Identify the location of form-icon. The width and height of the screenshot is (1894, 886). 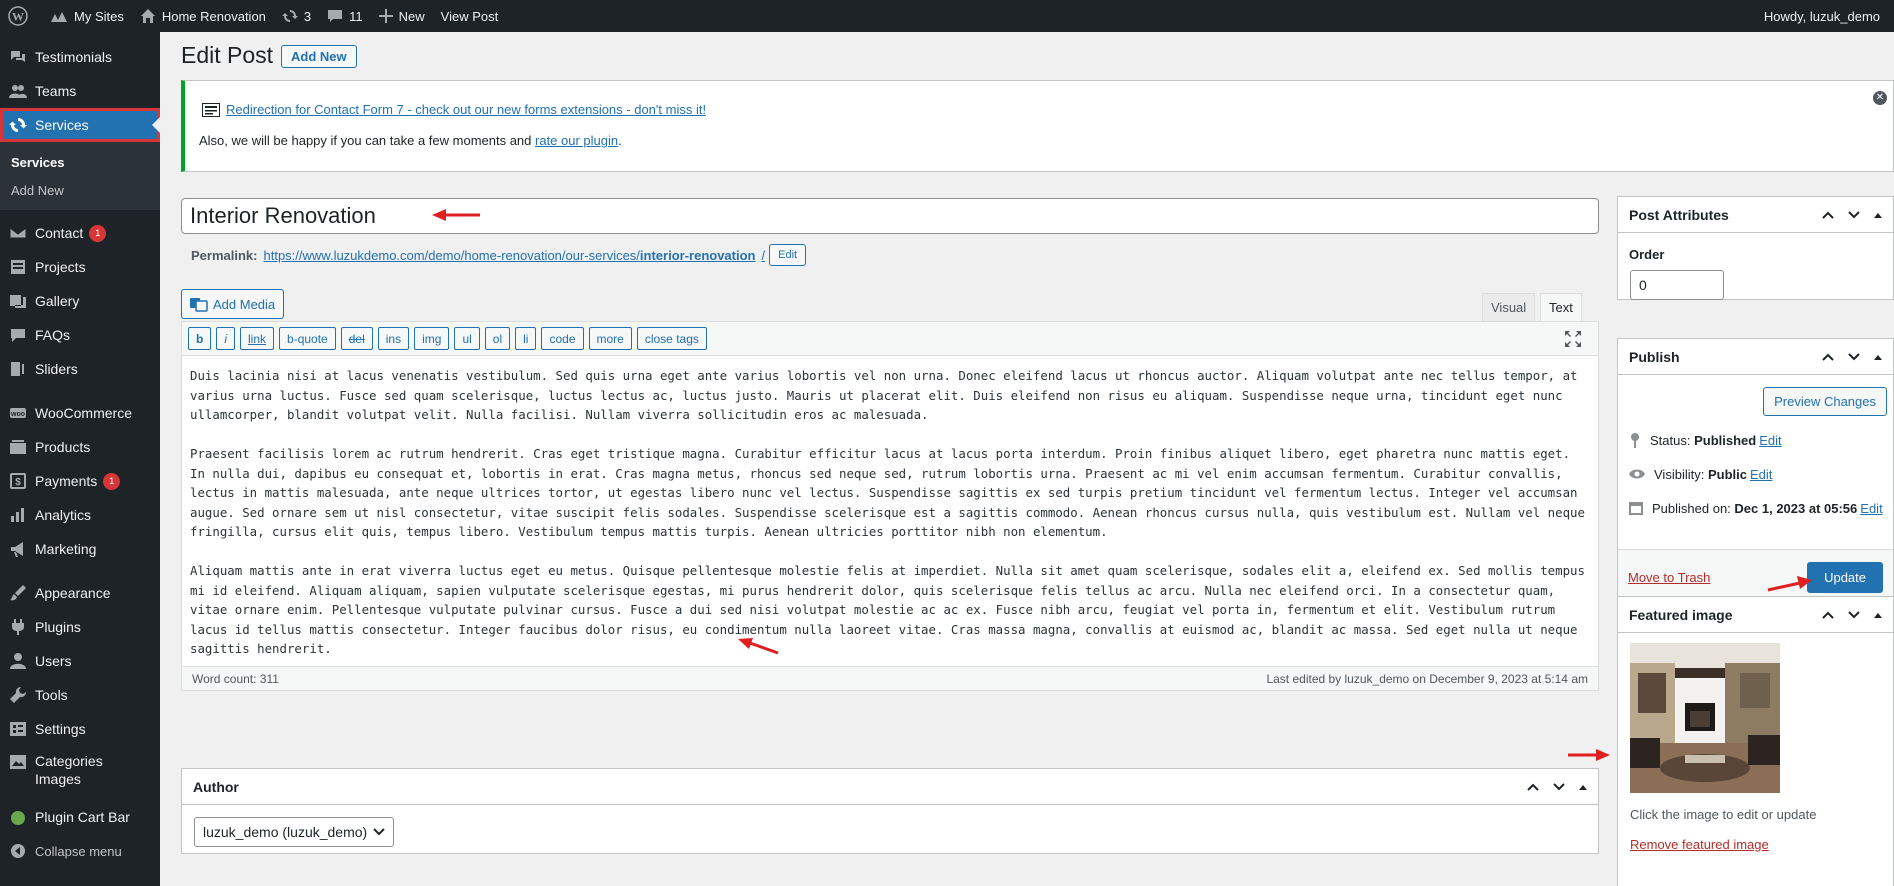
(211, 109).